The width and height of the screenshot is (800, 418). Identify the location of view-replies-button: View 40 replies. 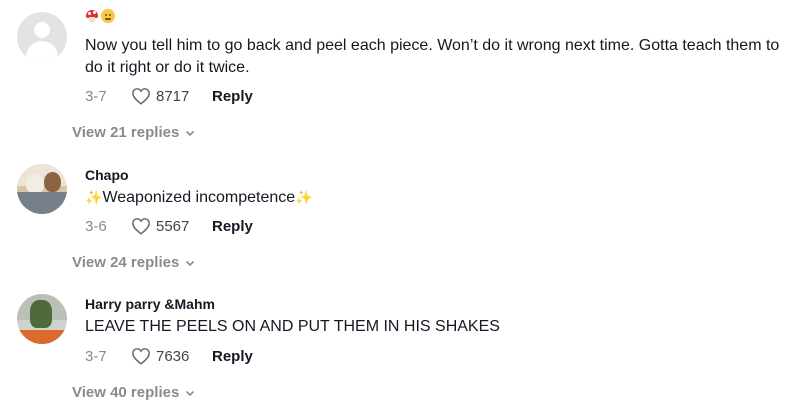
(133, 392).